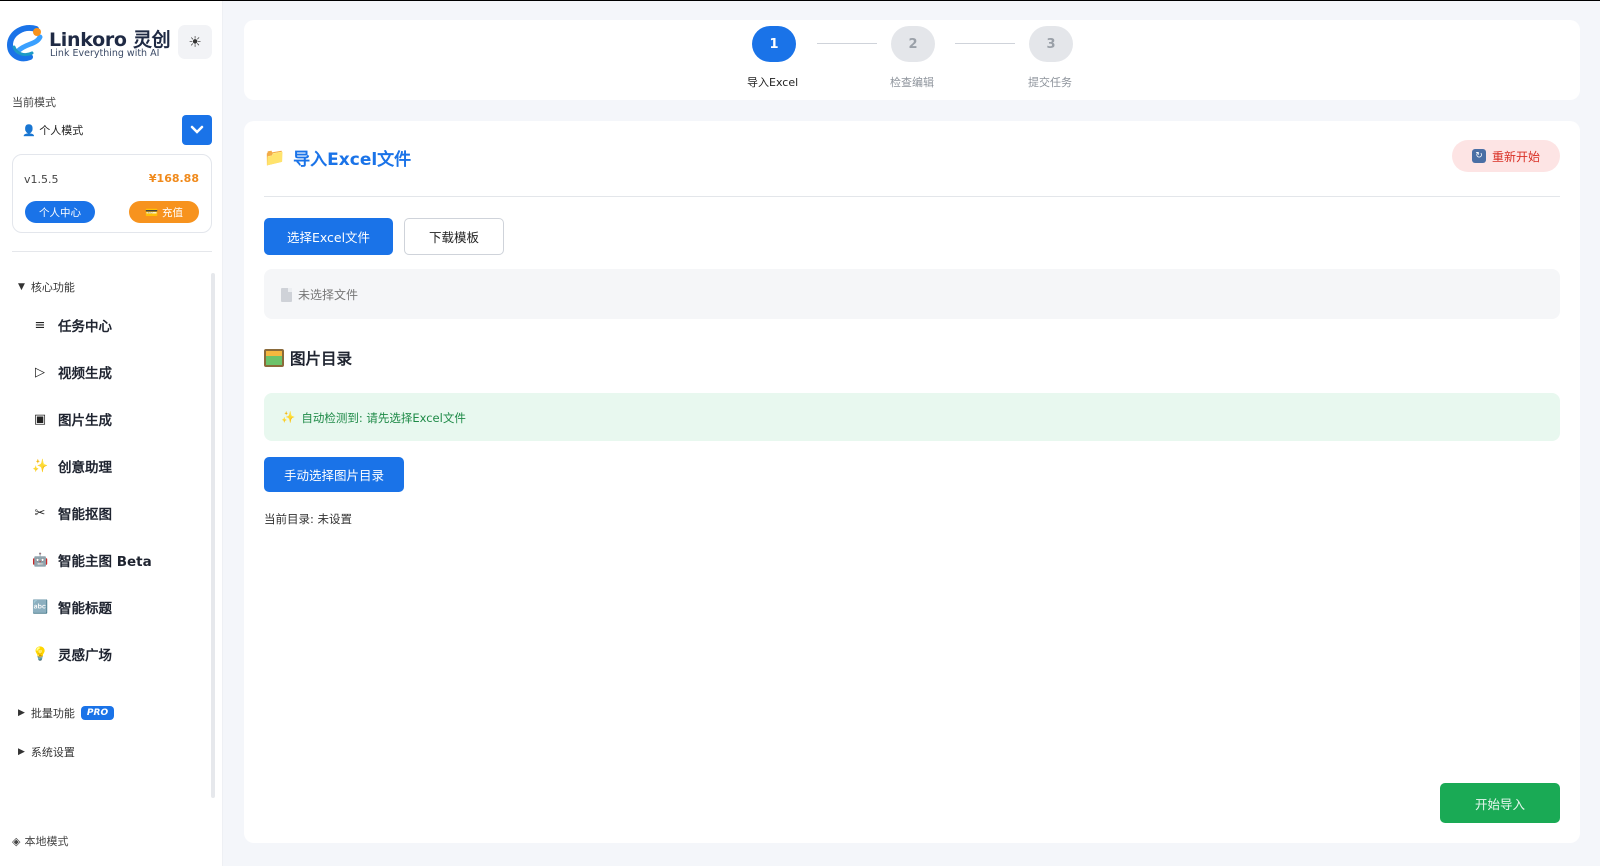 This screenshot has height=866, width=1600. I want to click on sidebar-item-label: 图片生成, so click(85, 421).